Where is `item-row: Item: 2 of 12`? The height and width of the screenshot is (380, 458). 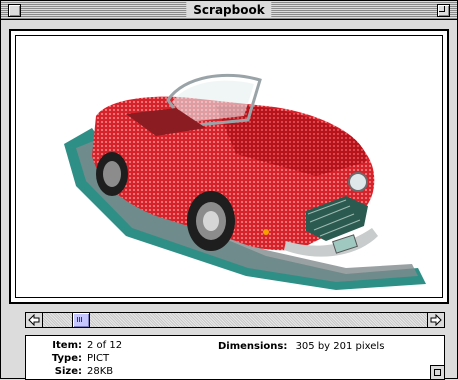 item-row: Item: 2 of 12 is located at coordinates (78, 345).